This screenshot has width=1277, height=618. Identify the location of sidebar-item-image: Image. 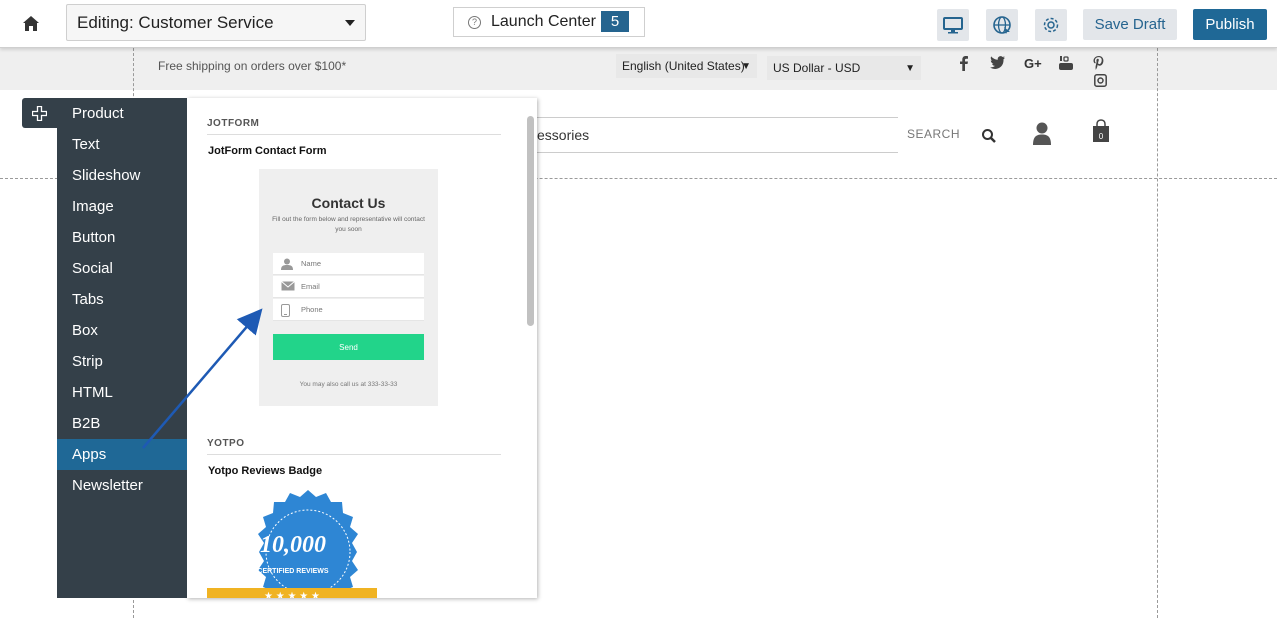
(122, 206).